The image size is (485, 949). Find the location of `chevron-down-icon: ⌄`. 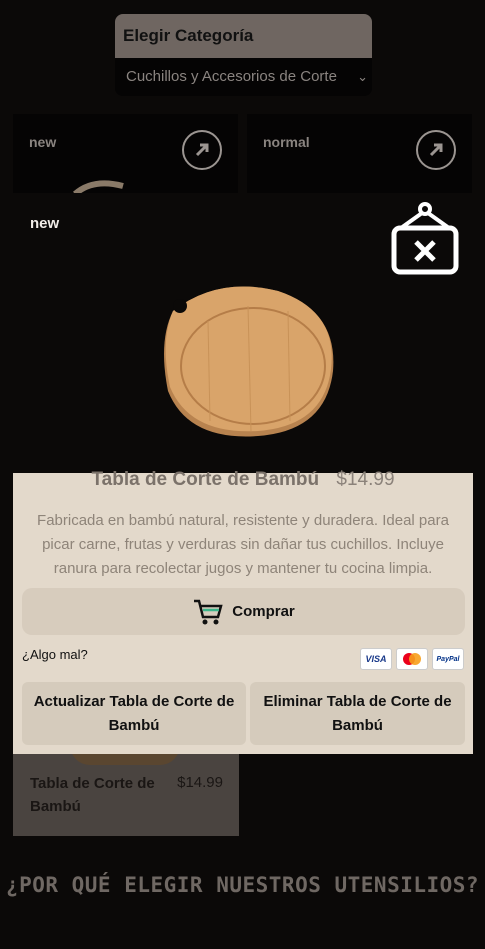

chevron-down-icon: ⌄ is located at coordinates (362, 76).